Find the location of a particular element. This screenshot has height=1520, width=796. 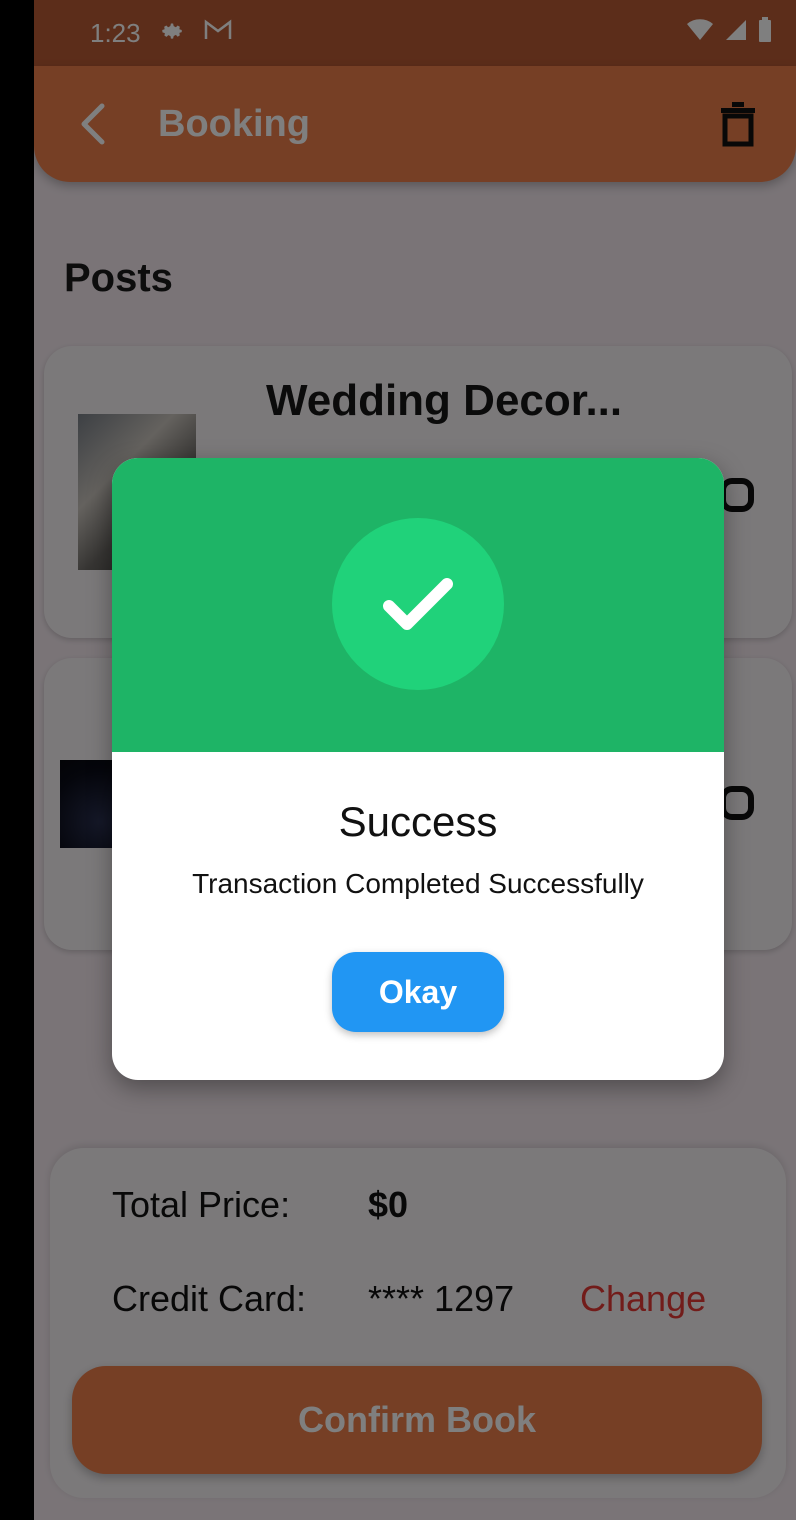

okay-button: Okay is located at coordinates (418, 992).